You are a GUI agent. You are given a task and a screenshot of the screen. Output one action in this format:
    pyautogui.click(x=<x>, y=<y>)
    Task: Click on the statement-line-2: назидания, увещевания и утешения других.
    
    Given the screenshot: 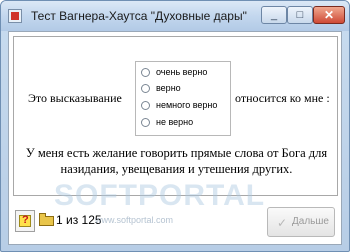 What is the action you would take?
    pyautogui.click(x=176, y=169)
    